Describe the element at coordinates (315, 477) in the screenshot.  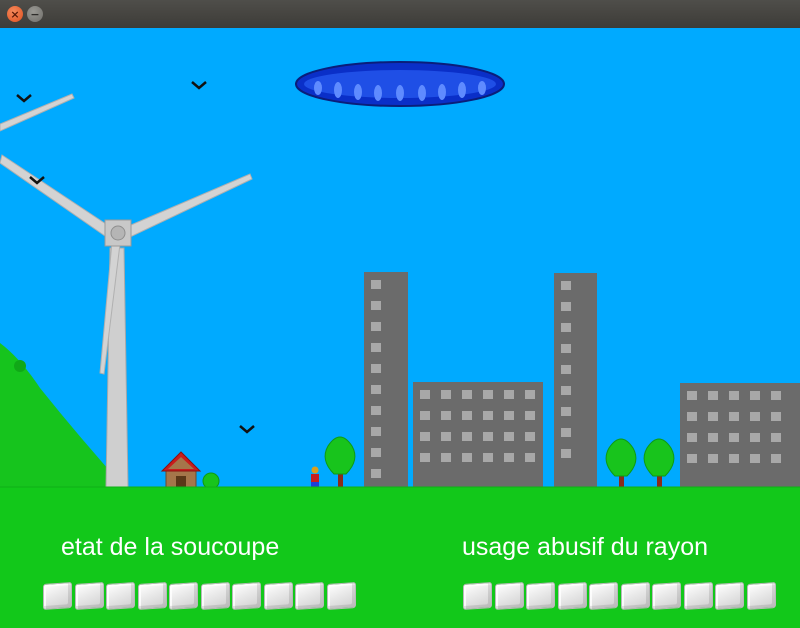
I see `person-icon` at that location.